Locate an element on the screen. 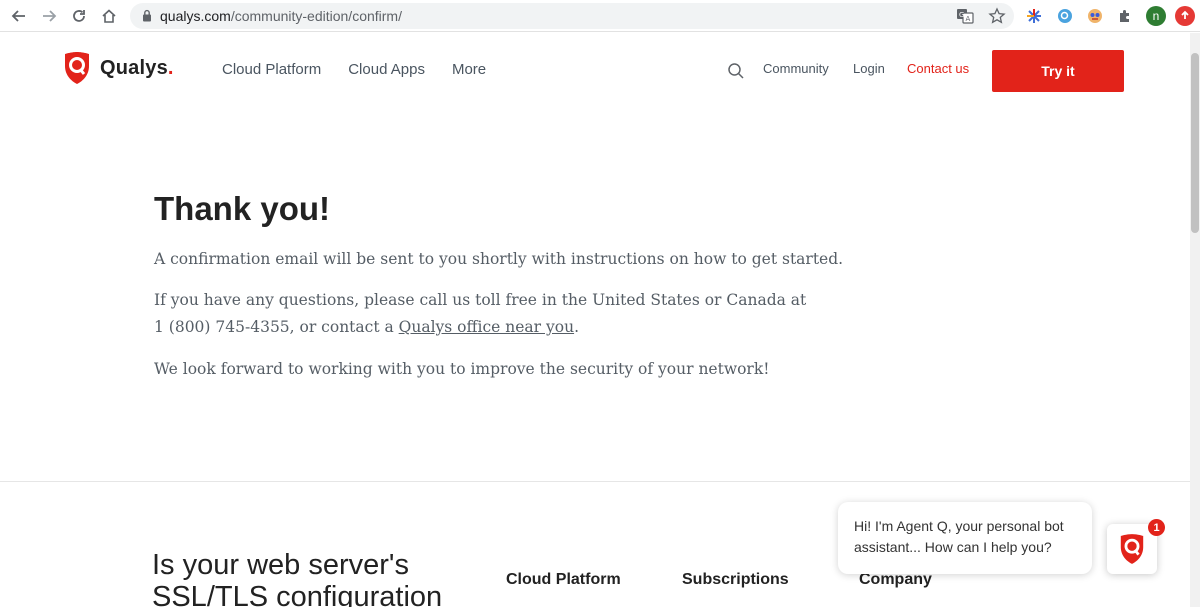 The width and height of the screenshot is (1200, 607). profile-avatar: n is located at coordinates (1156, 16).